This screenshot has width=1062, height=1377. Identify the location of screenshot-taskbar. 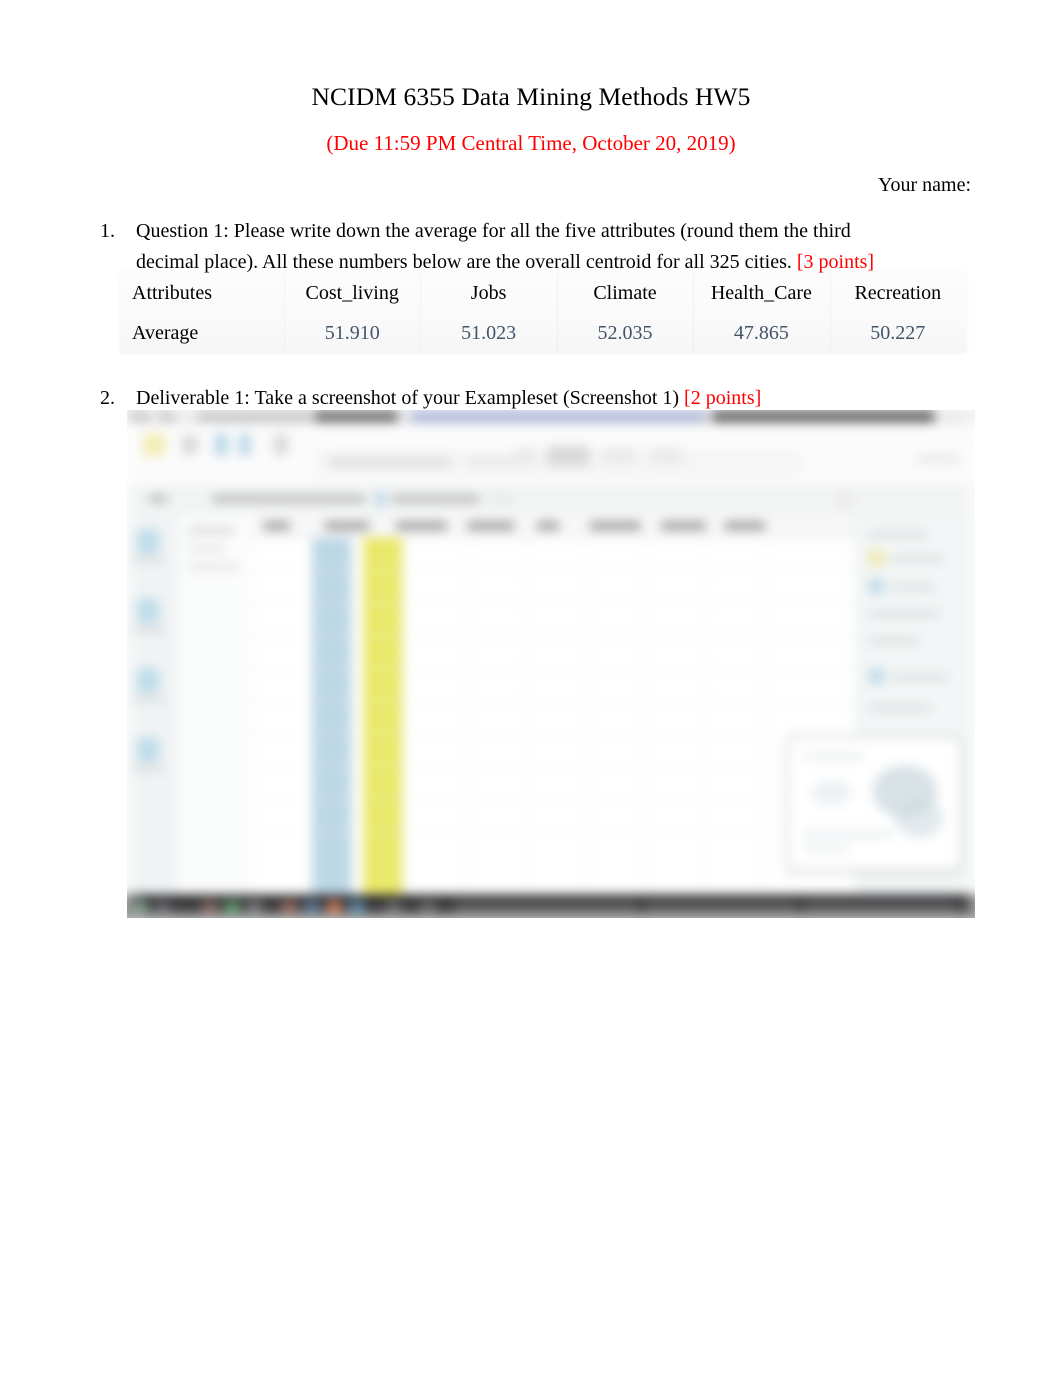
(551, 906).